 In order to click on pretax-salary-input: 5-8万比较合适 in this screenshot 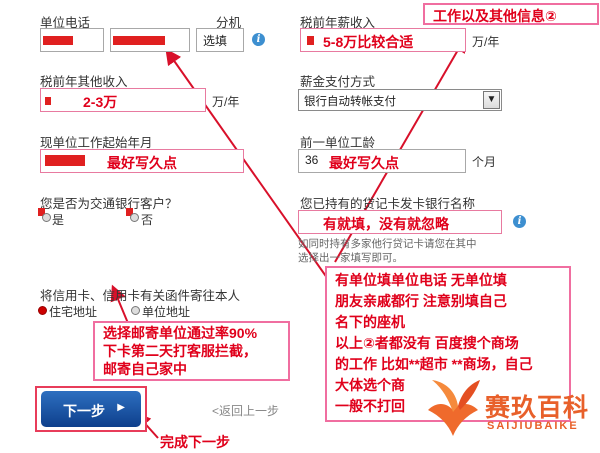, I will do `click(383, 40)`.